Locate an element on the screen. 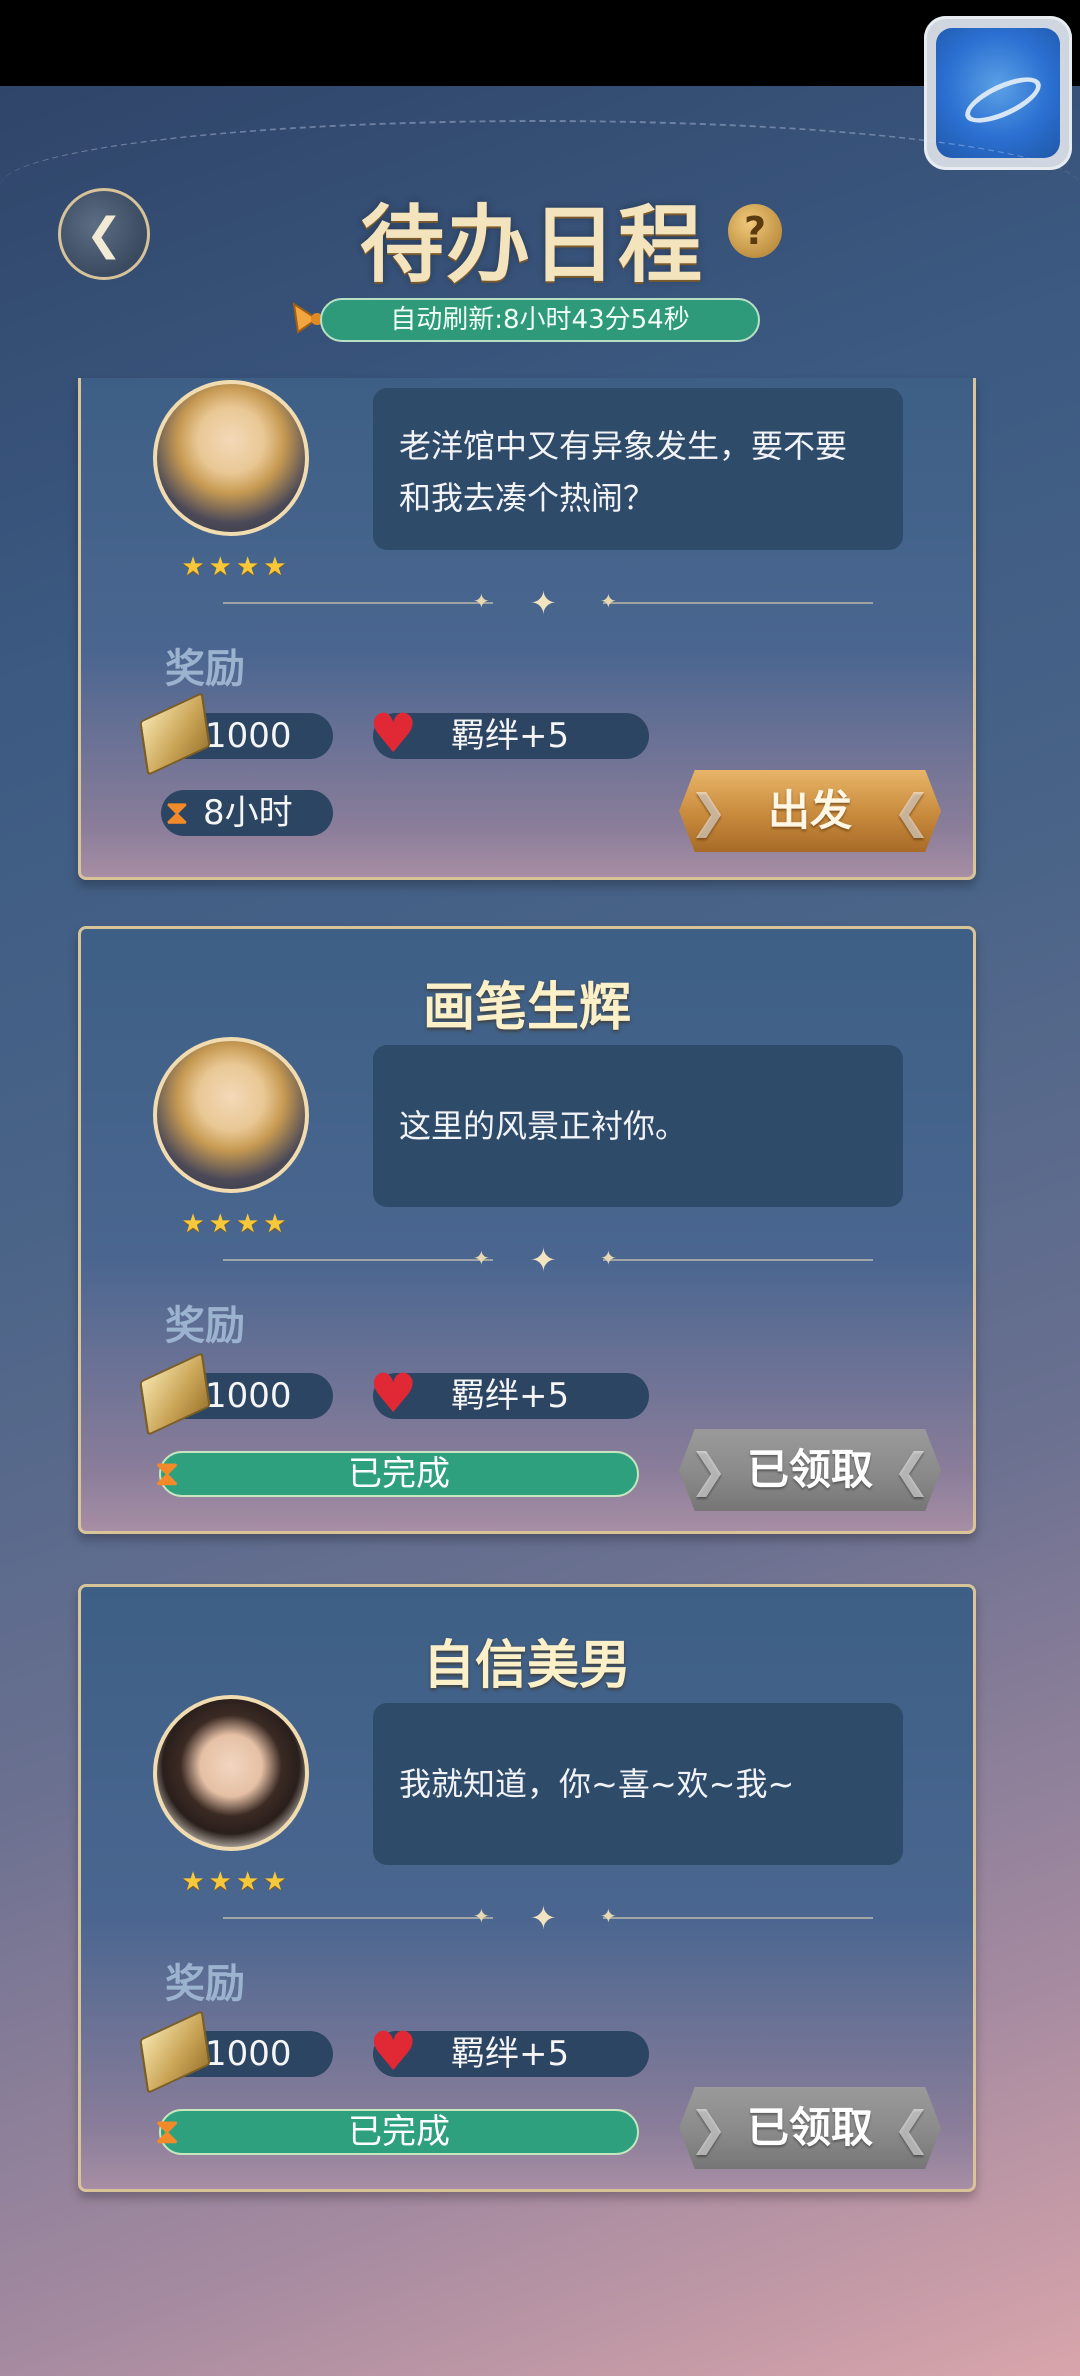 Image resolution: width=1080 pixels, height=2376 pixels. back-button: ❮ is located at coordinates (104, 234).